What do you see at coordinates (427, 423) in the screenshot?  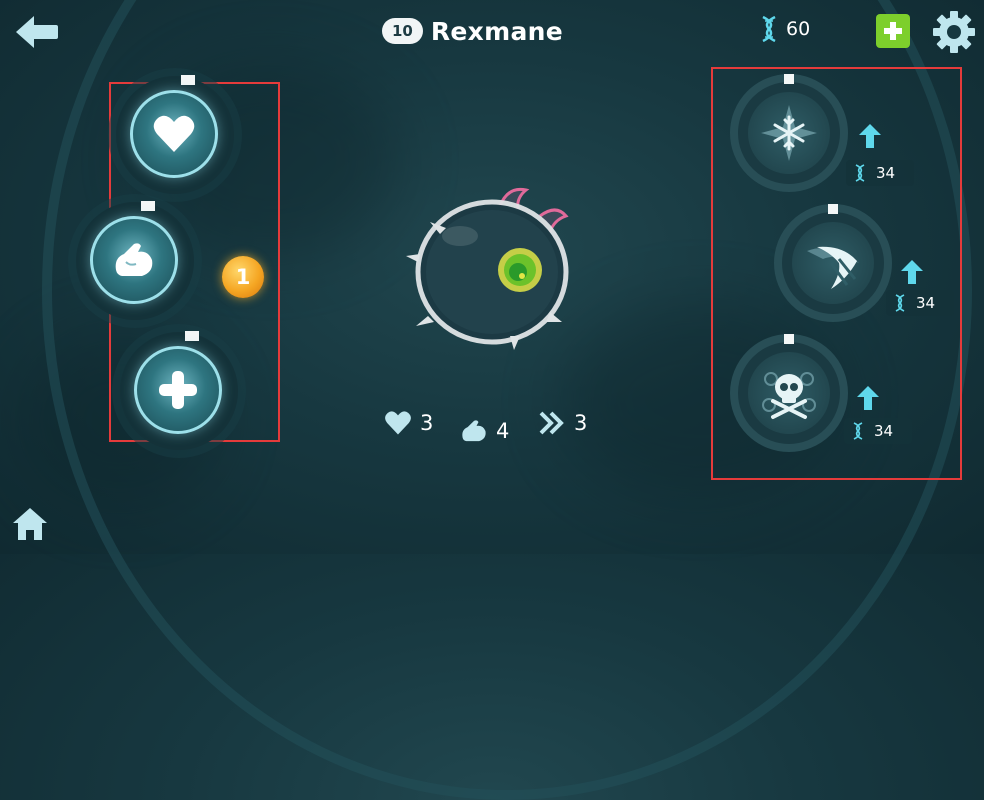 I see `health-value: 3` at bounding box center [427, 423].